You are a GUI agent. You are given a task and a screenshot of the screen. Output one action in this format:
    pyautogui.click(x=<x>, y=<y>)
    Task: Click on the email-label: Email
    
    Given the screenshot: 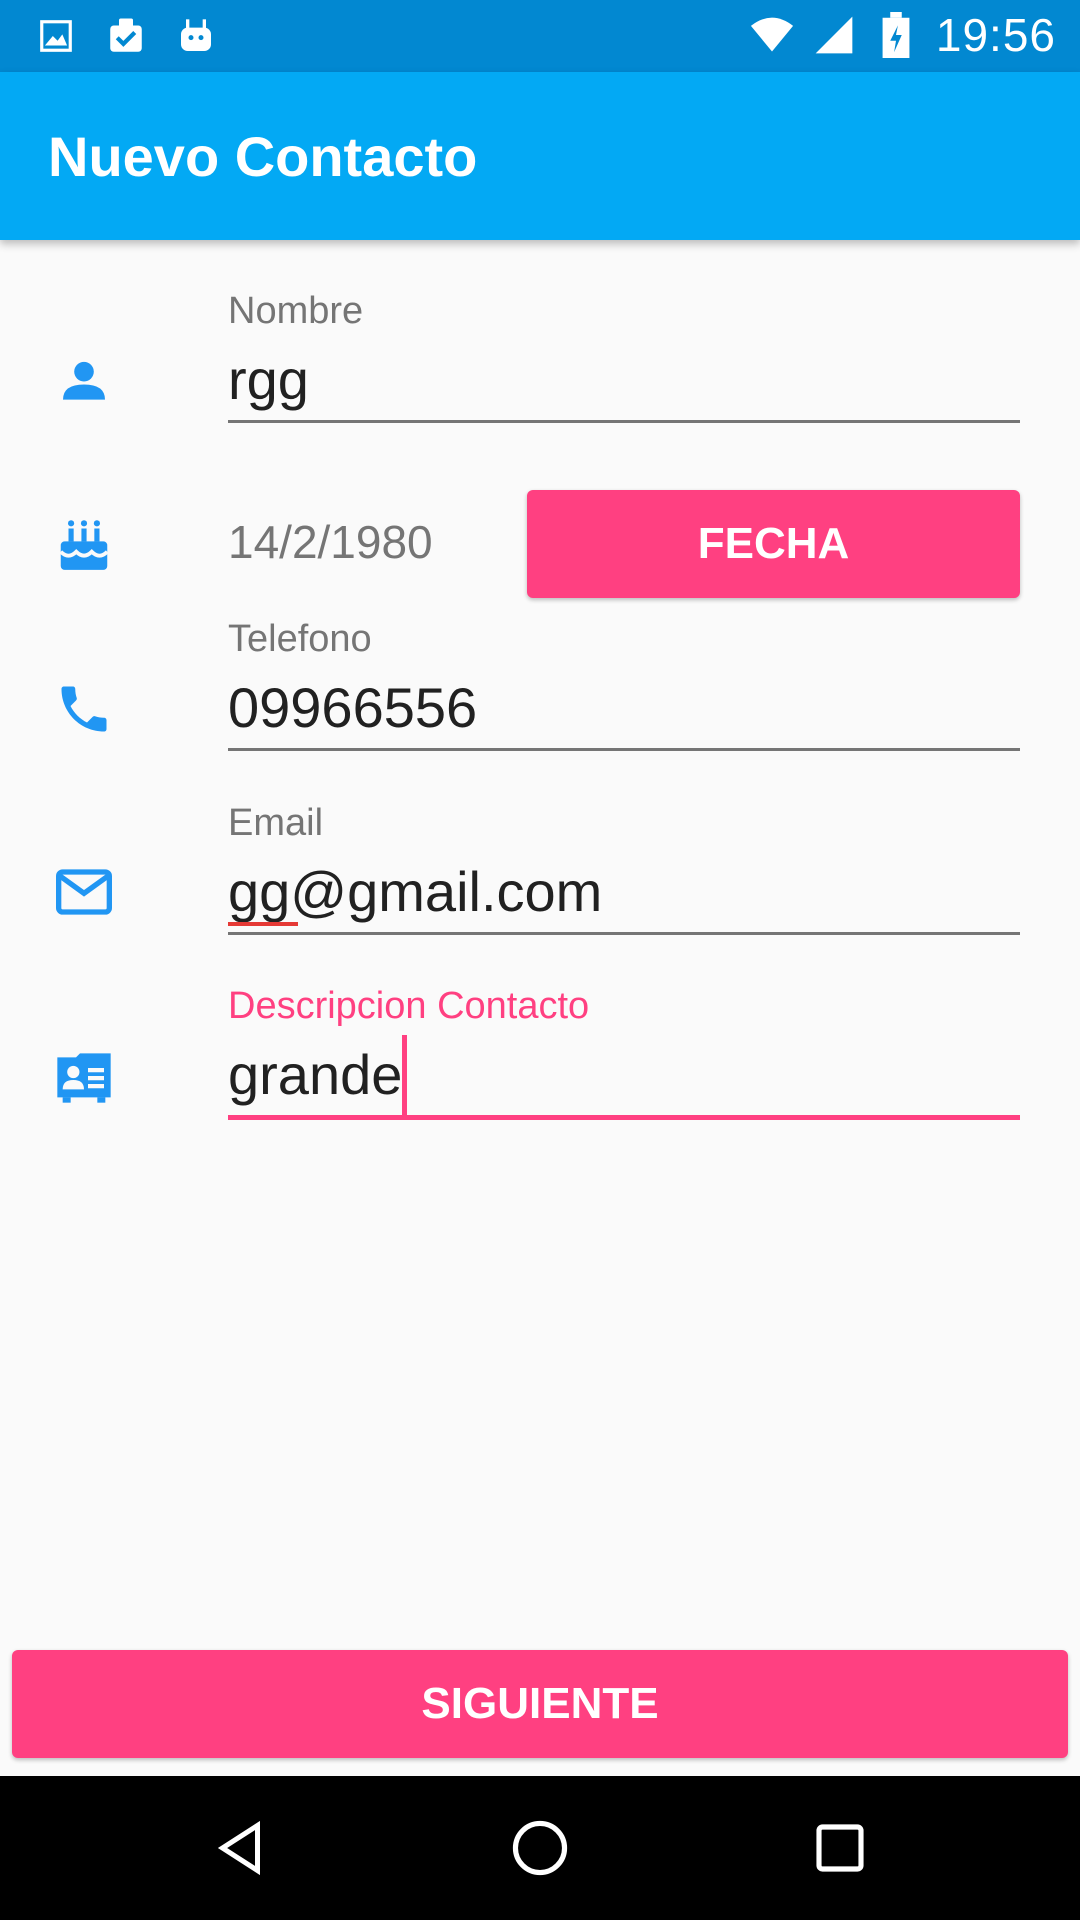 What is the action you would take?
    pyautogui.click(x=276, y=823)
    